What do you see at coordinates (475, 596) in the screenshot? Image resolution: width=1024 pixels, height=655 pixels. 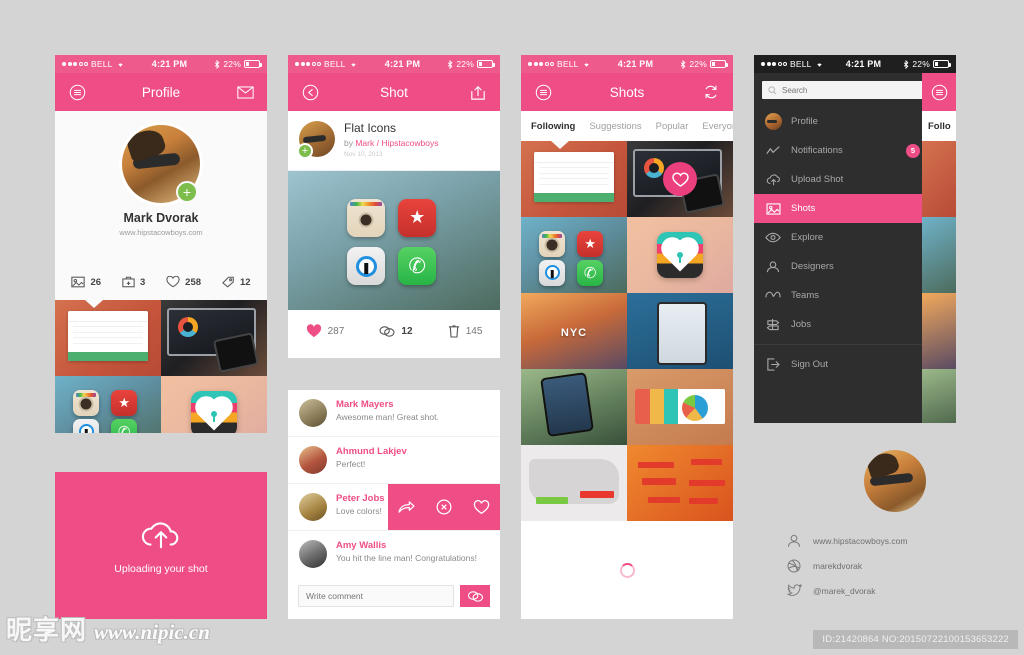 I see `send-comment-button` at bounding box center [475, 596].